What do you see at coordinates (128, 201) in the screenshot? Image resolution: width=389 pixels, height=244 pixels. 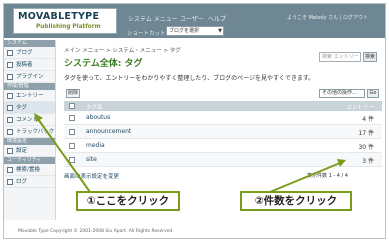 I see `callout-click-here: ①ここをクリック` at bounding box center [128, 201].